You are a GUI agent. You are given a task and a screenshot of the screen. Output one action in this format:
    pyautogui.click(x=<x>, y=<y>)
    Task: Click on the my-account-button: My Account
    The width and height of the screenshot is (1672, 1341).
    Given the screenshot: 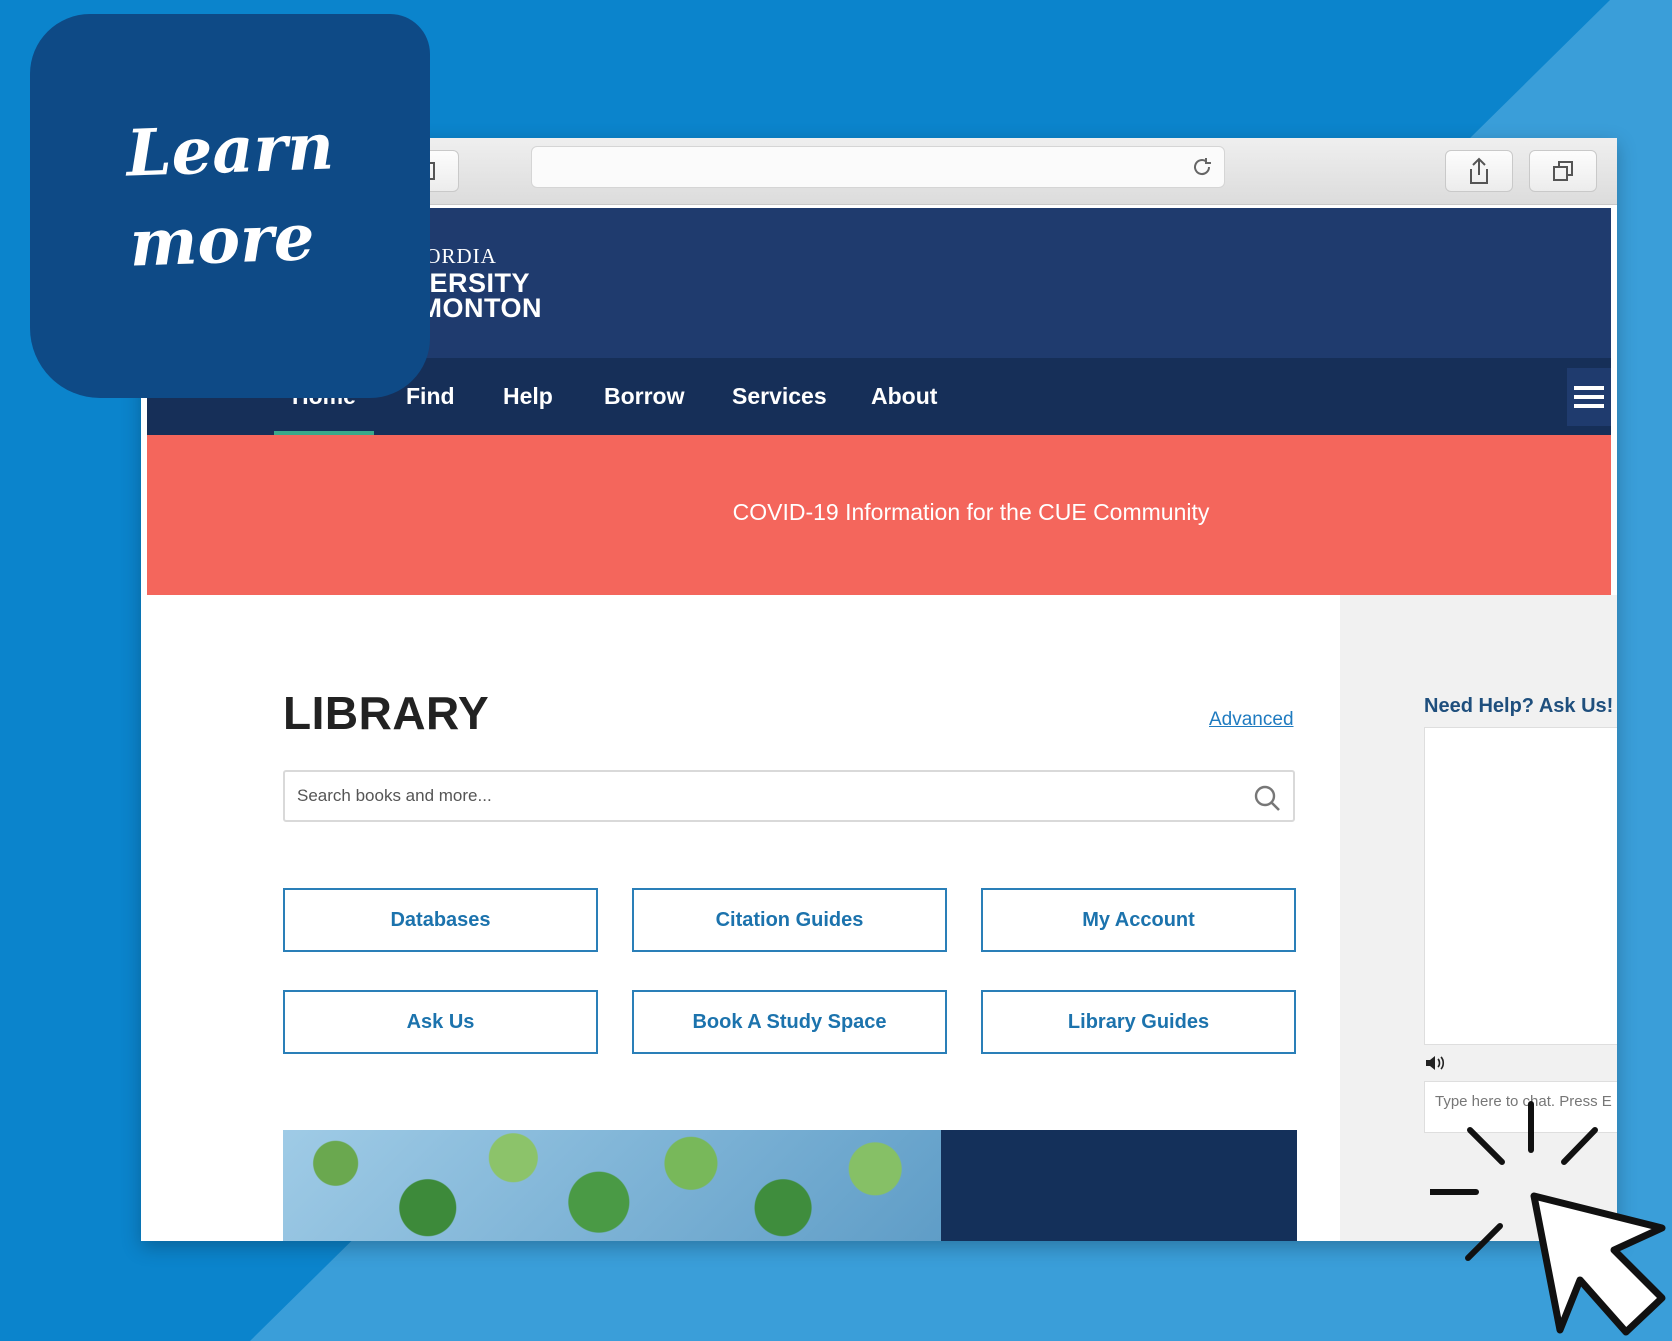 What is the action you would take?
    pyautogui.click(x=1138, y=920)
    